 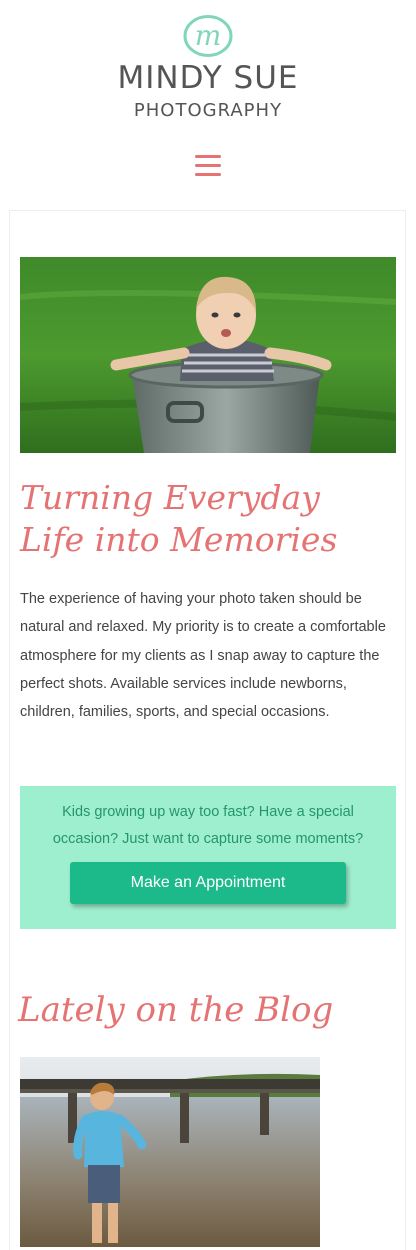 I want to click on logo-letter: m, so click(x=208, y=35).